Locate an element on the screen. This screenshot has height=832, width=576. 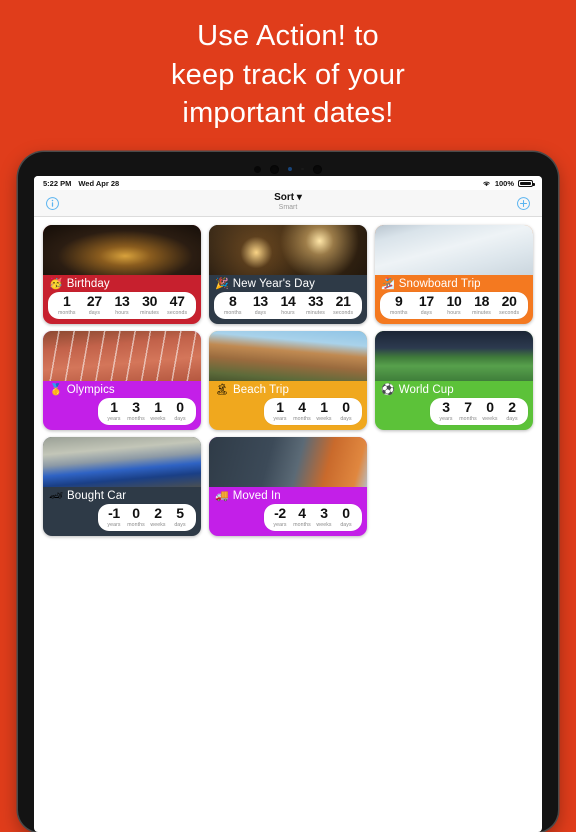
event-card-title: Olympics is located at coordinates (90, 390).